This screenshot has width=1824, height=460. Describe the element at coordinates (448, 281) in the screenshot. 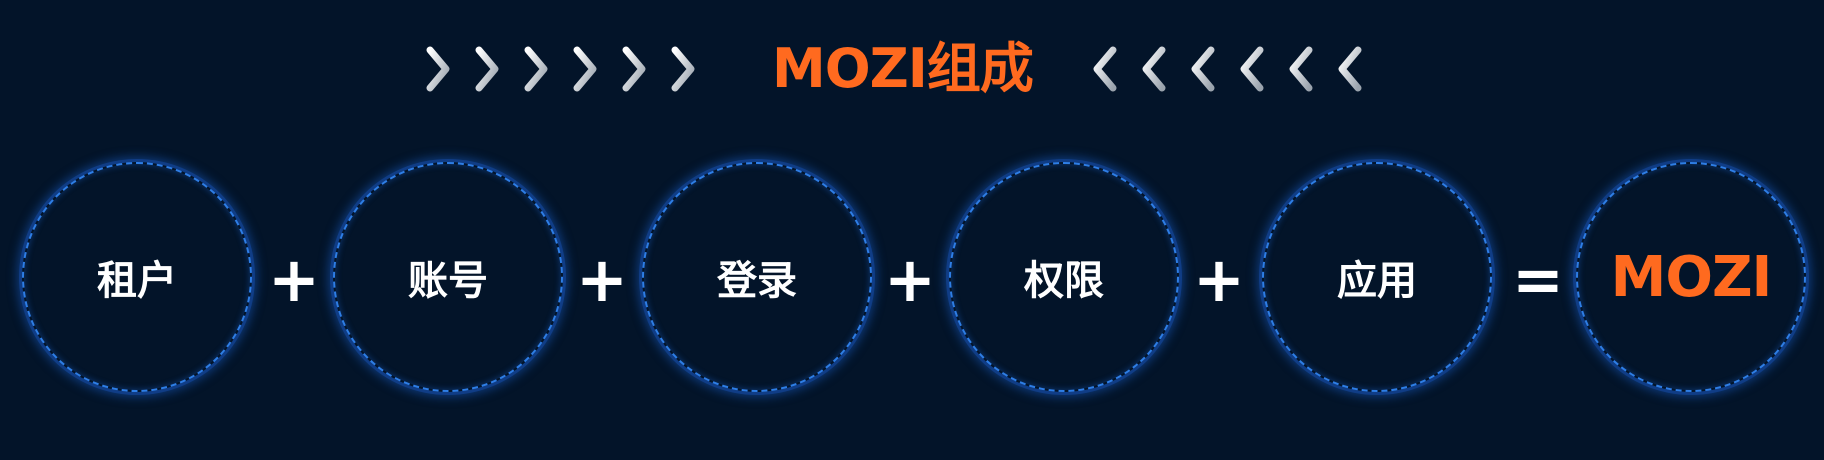

I see `term-label: 账号` at that location.